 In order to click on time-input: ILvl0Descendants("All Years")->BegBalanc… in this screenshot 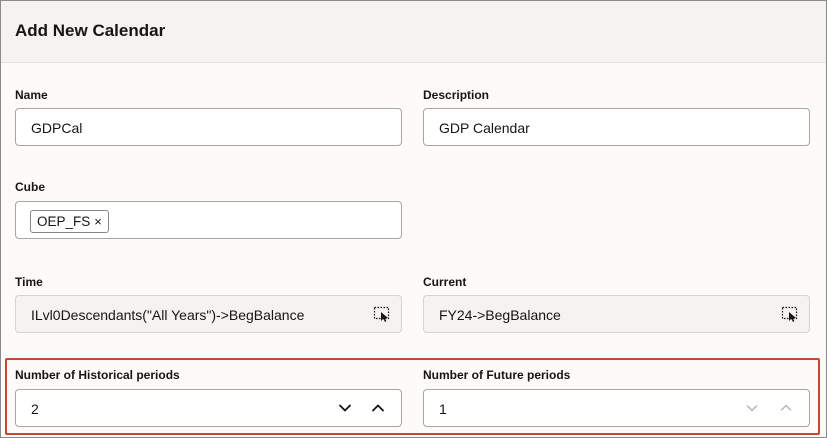, I will do `click(208, 314)`.